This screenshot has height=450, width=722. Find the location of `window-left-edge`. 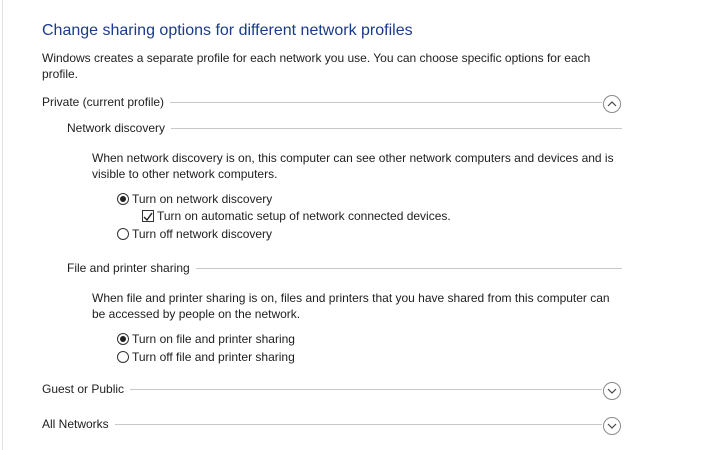

window-left-edge is located at coordinates (2, 225).